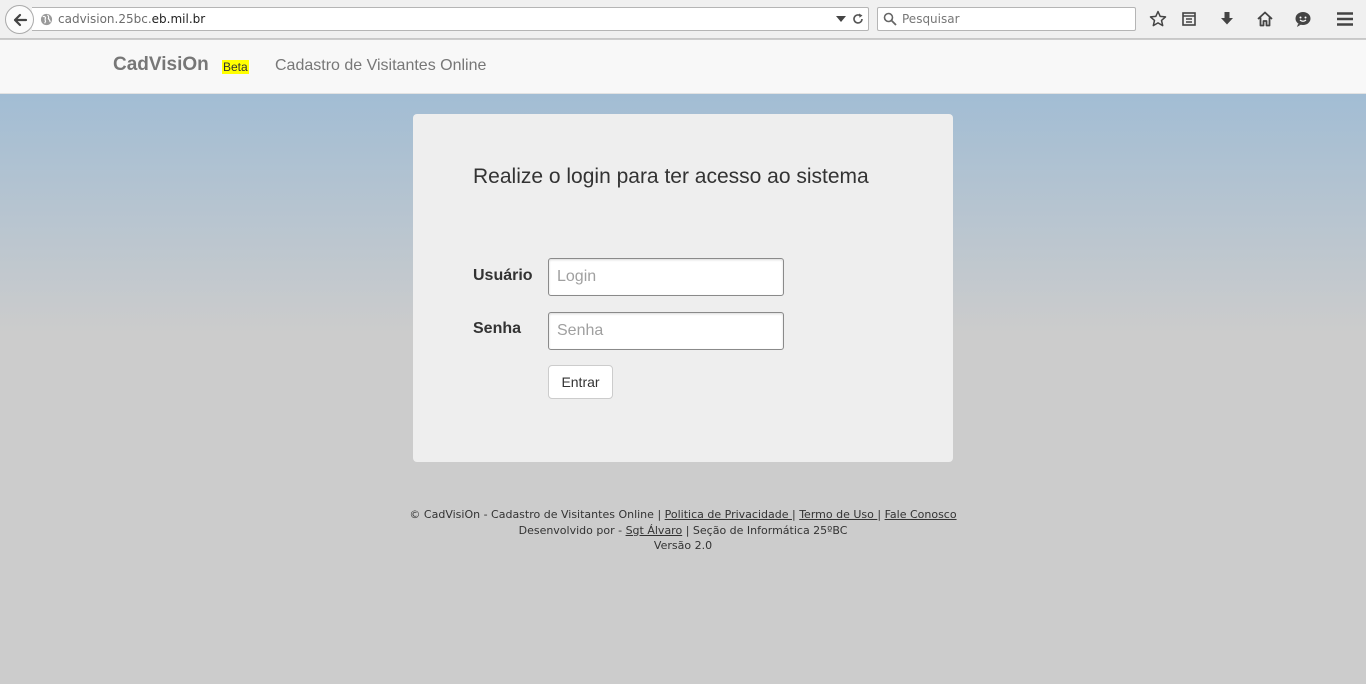 This screenshot has width=1366, height=684. I want to click on developer-link: Sgt Álvaro, so click(654, 530).